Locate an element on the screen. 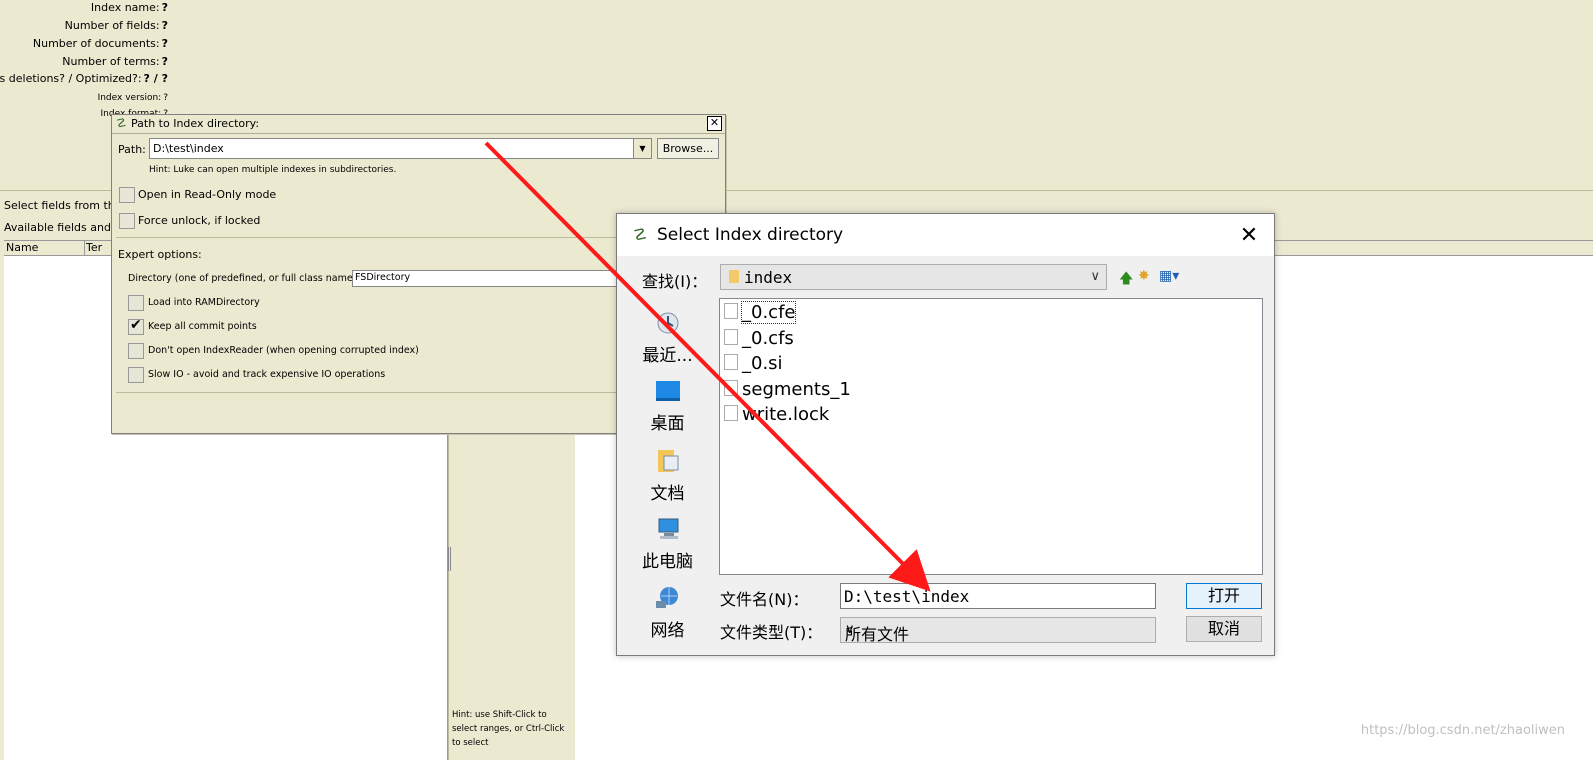  index-info-row: Has deletions? / Optimized?:? / ? is located at coordinates (84, 78).